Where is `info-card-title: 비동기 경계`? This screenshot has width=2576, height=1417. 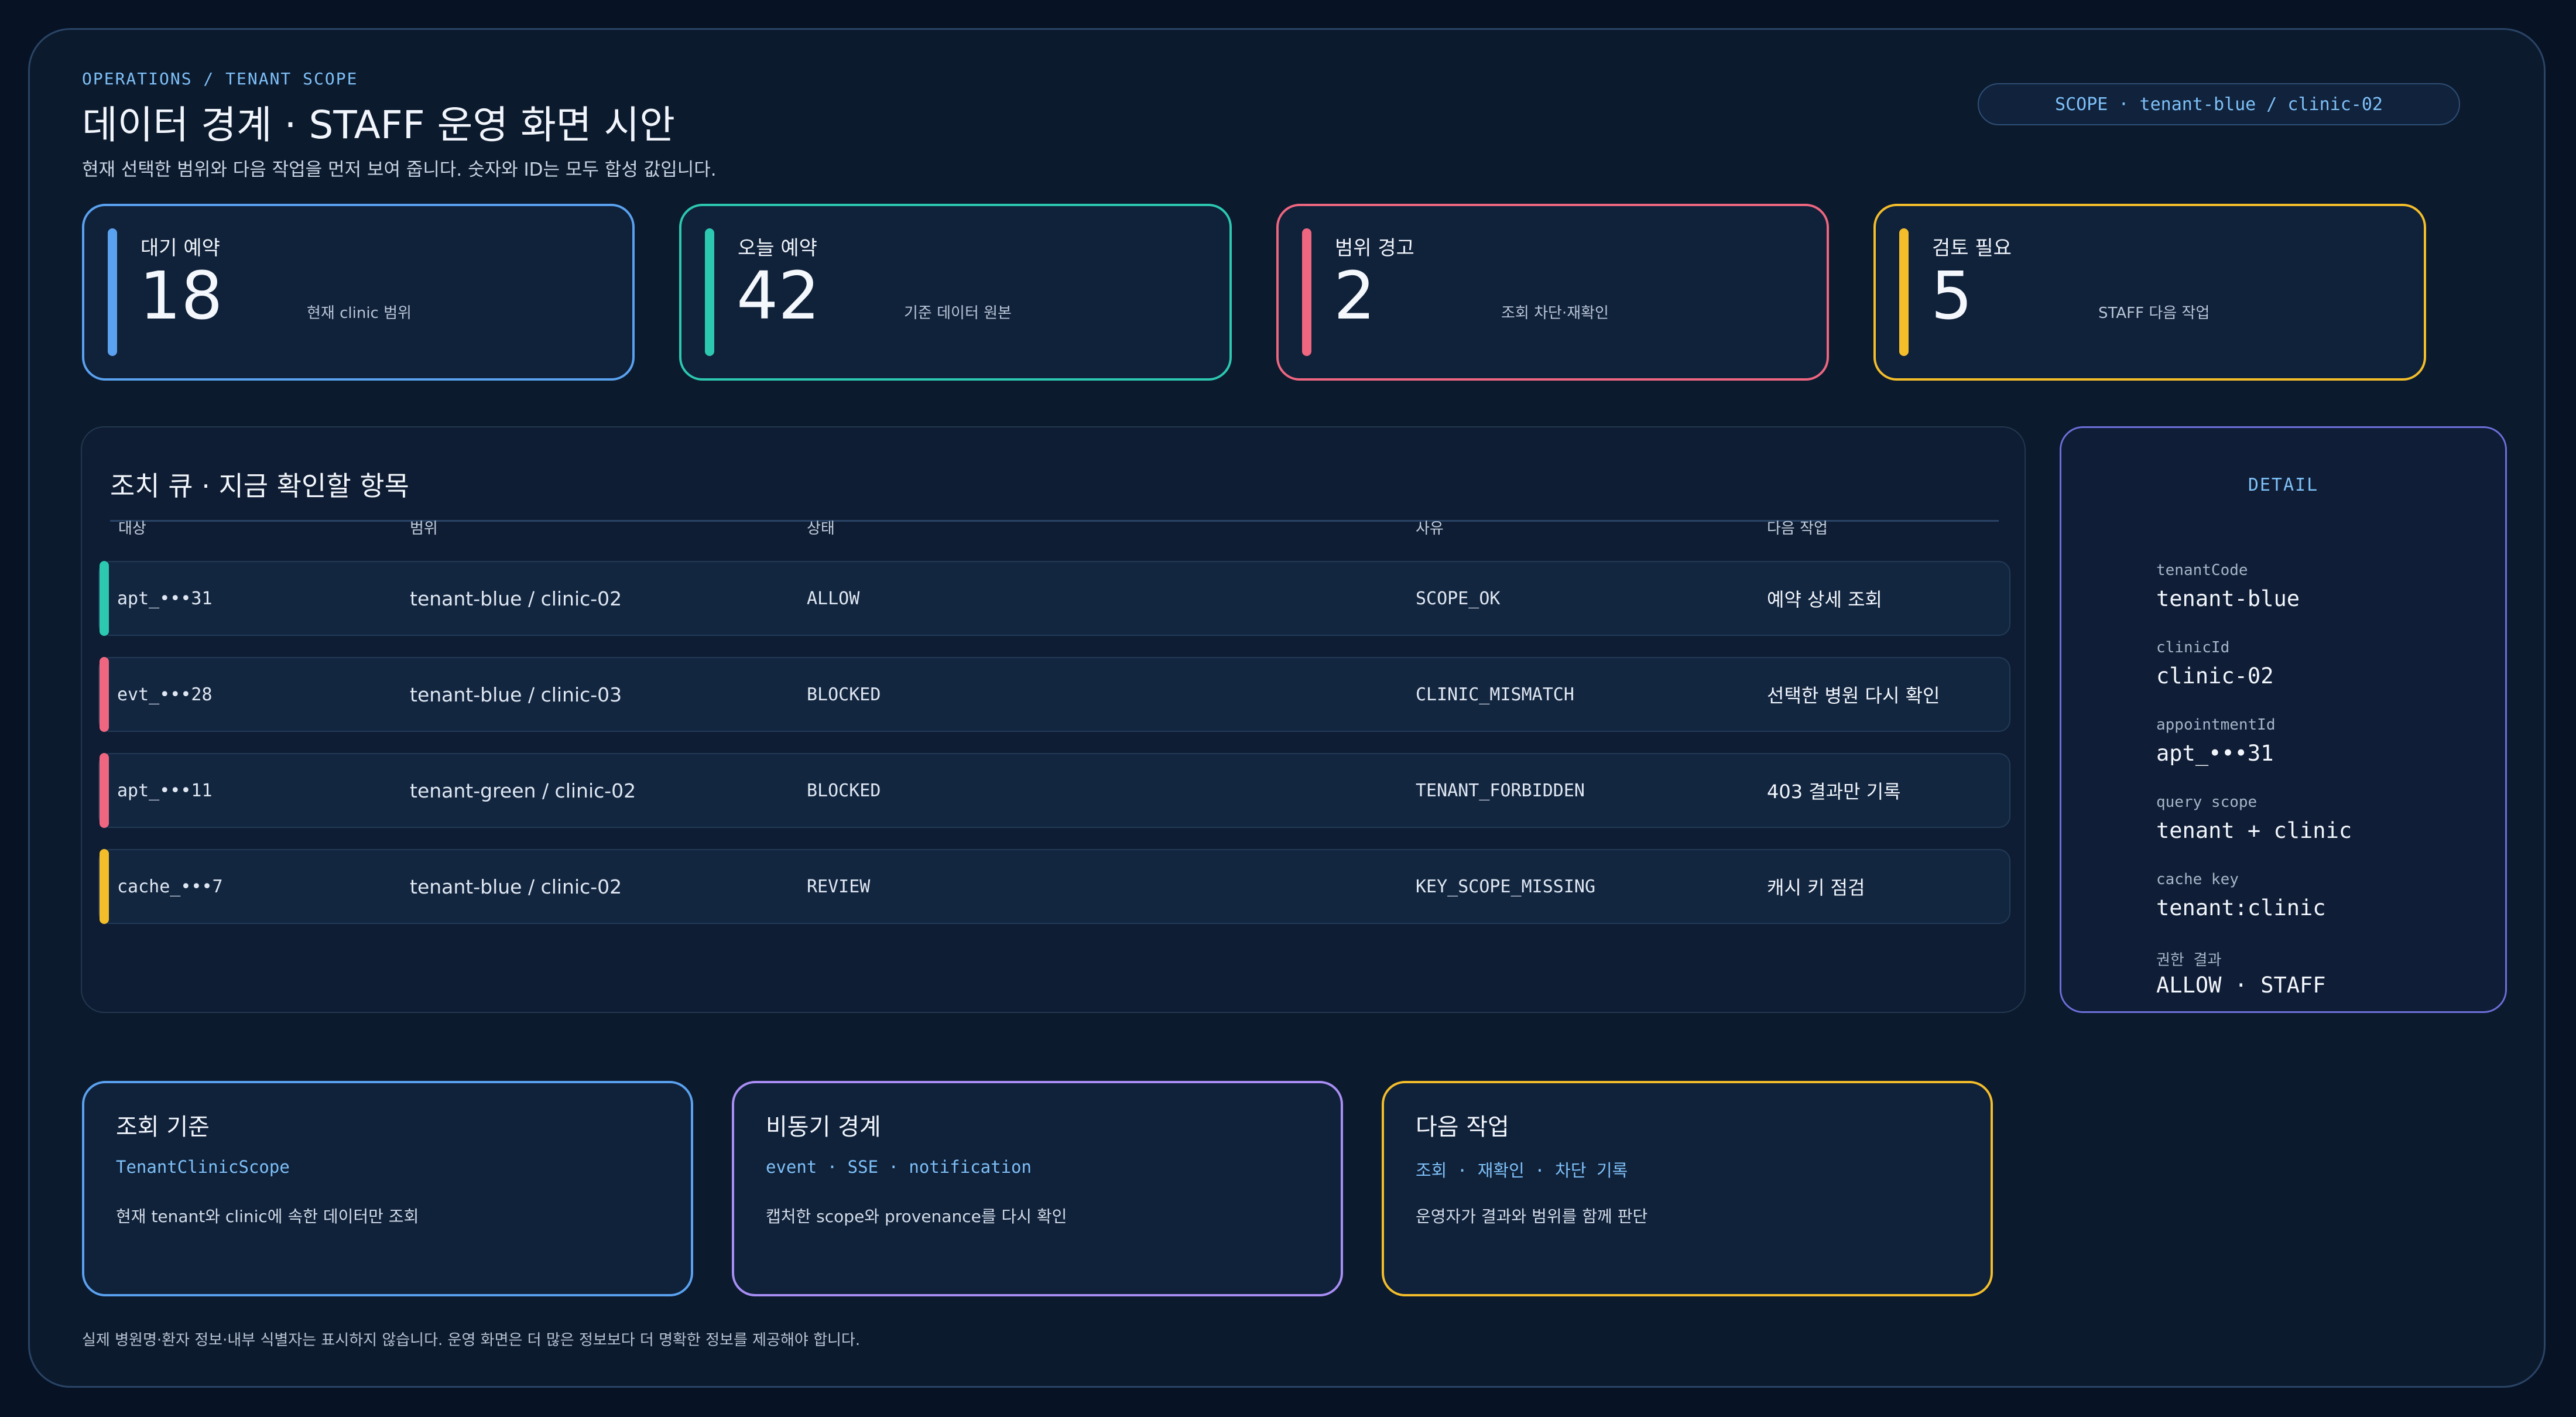 info-card-title: 비동기 경계 is located at coordinates (823, 1127).